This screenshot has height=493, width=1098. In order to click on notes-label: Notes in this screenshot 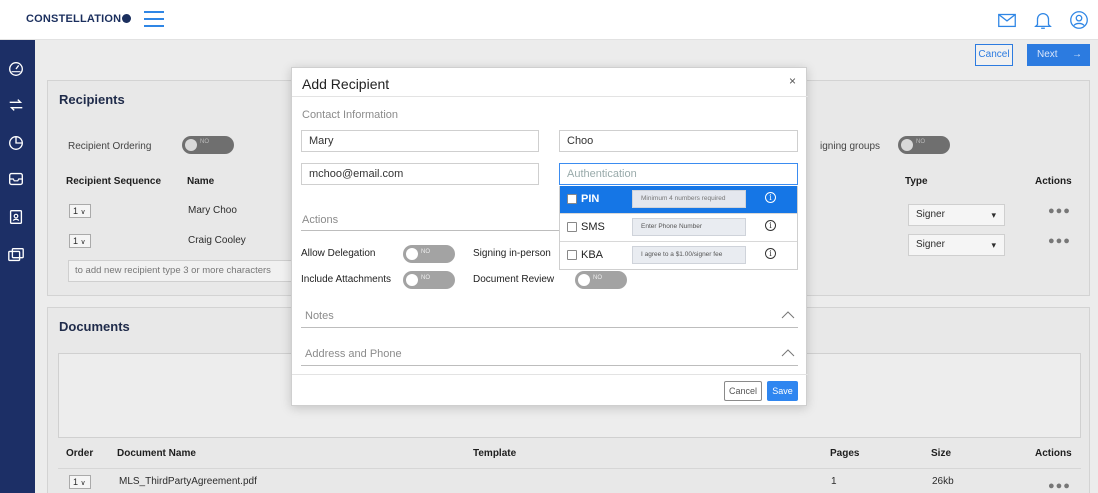, I will do `click(319, 316)`.